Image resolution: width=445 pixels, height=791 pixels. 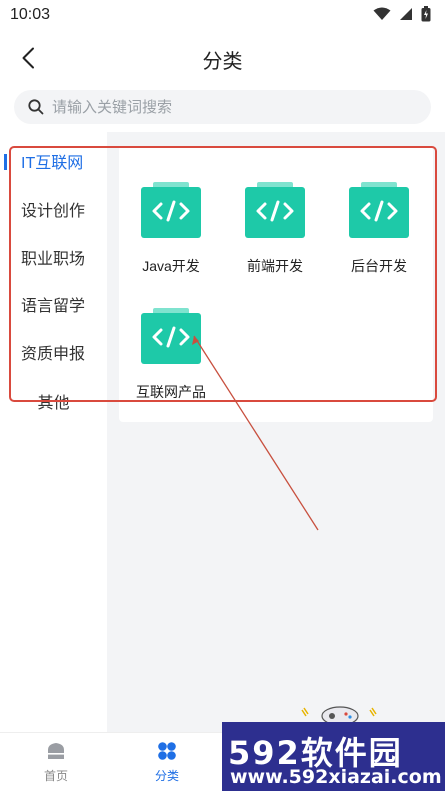 What do you see at coordinates (171, 266) in the screenshot?
I see `category-label: Java开发` at bounding box center [171, 266].